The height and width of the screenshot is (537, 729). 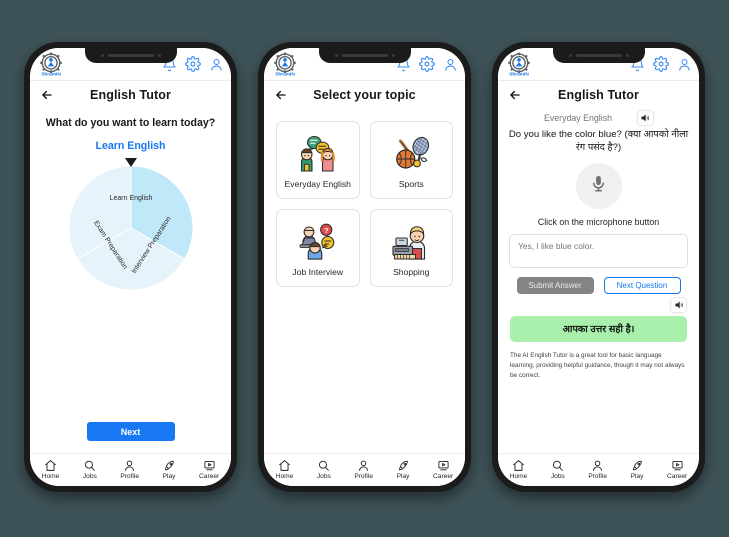 I want to click on microphone-icon, so click(x=598, y=186).